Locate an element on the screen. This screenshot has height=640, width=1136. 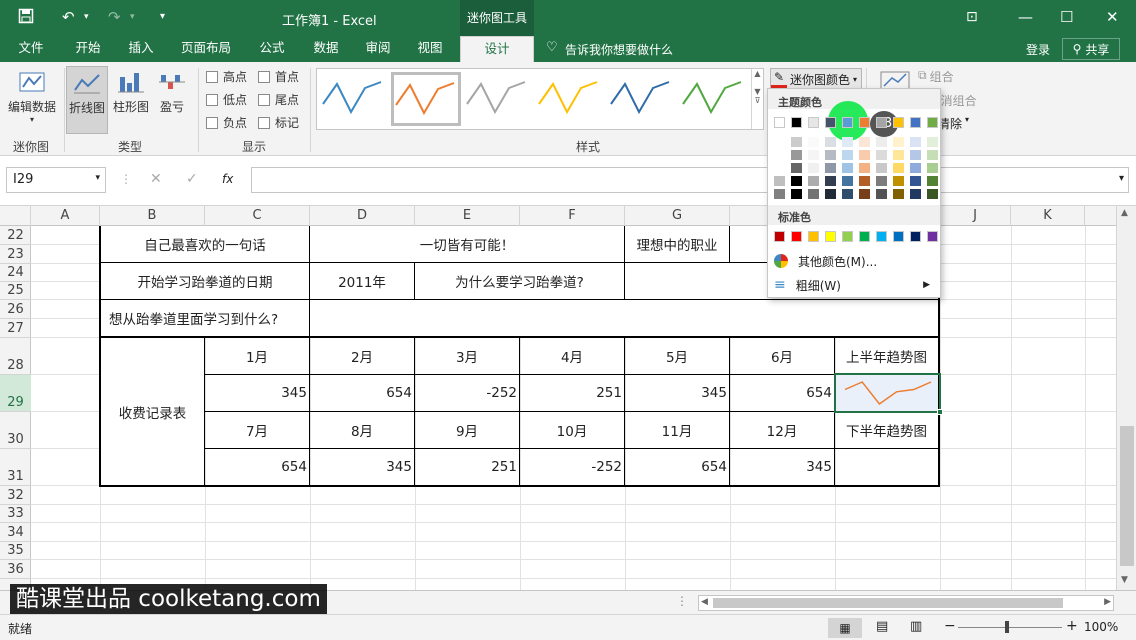
expand-formula-icon: ▾ is located at coordinates (1121, 178).